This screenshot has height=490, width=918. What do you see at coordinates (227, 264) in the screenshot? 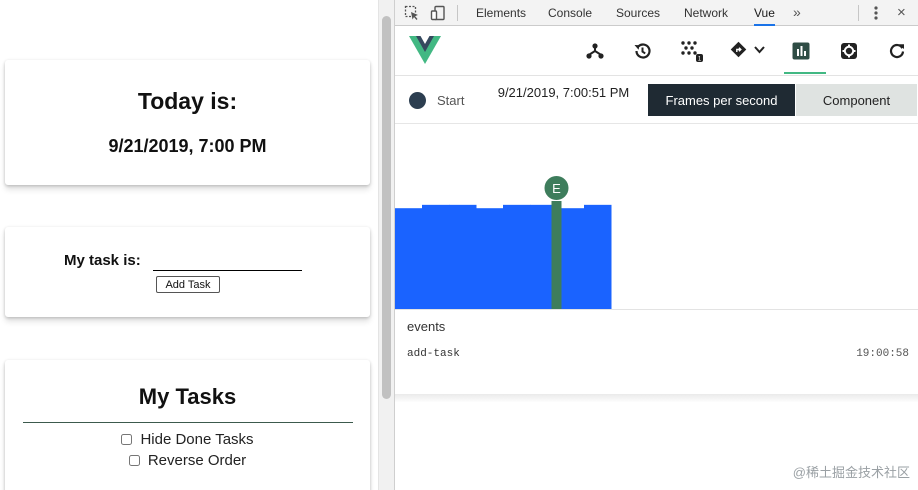
I see `task-input` at bounding box center [227, 264].